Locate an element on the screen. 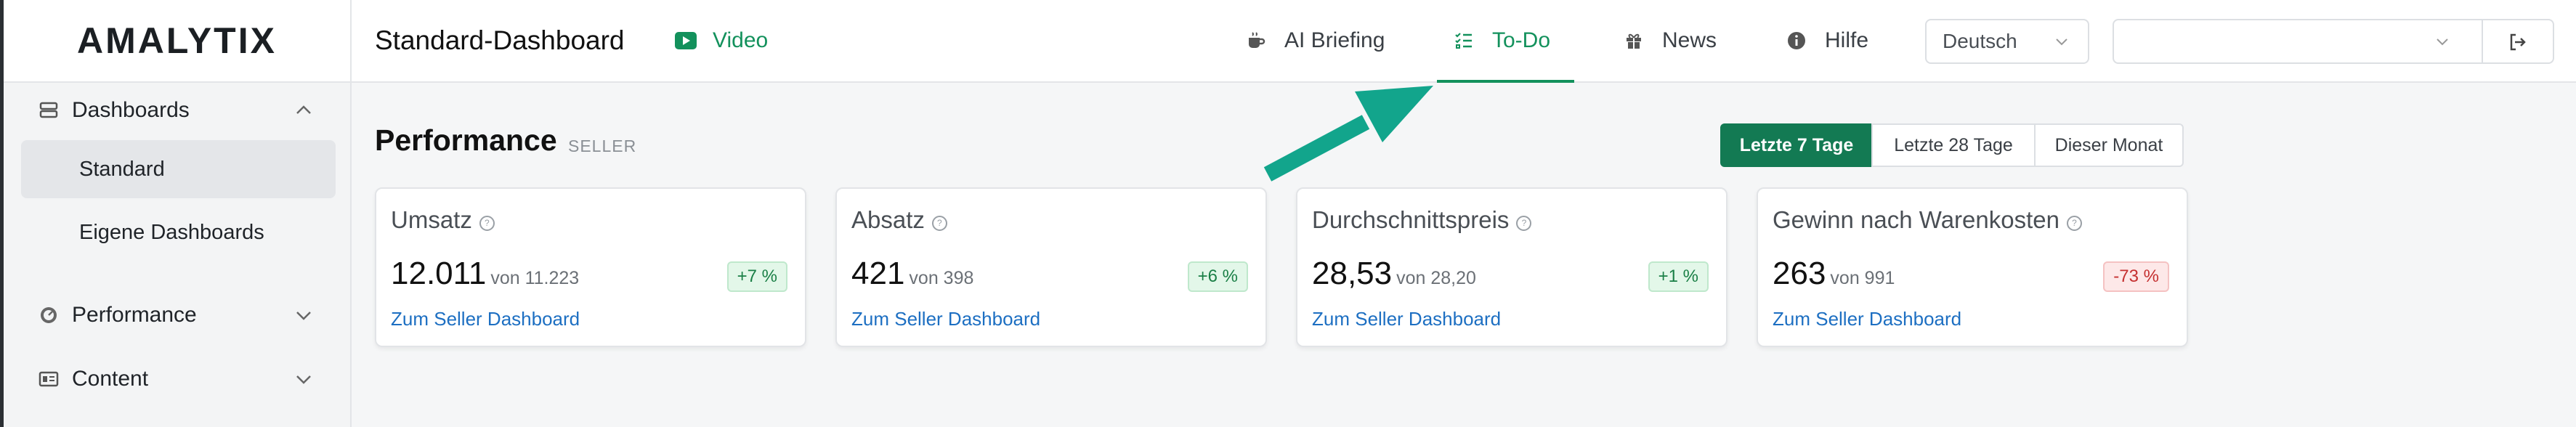 The width and height of the screenshot is (2576, 427). range-button-this-month: Dieser Monat is located at coordinates (2109, 145).